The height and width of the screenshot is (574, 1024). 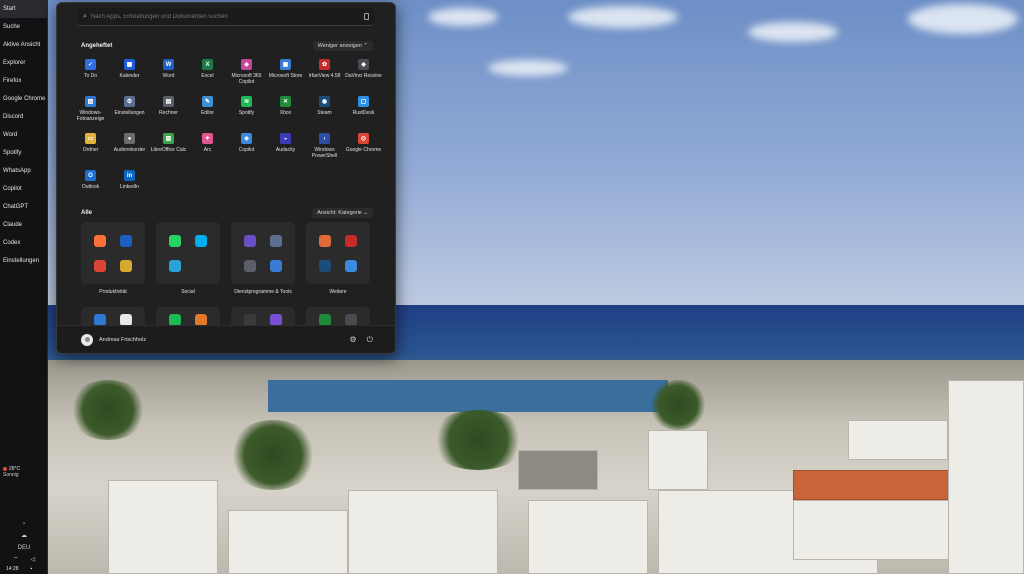 What do you see at coordinates (129, 114) in the screenshot?
I see `pinned-app: ⚙ Einstellungen` at bounding box center [129, 114].